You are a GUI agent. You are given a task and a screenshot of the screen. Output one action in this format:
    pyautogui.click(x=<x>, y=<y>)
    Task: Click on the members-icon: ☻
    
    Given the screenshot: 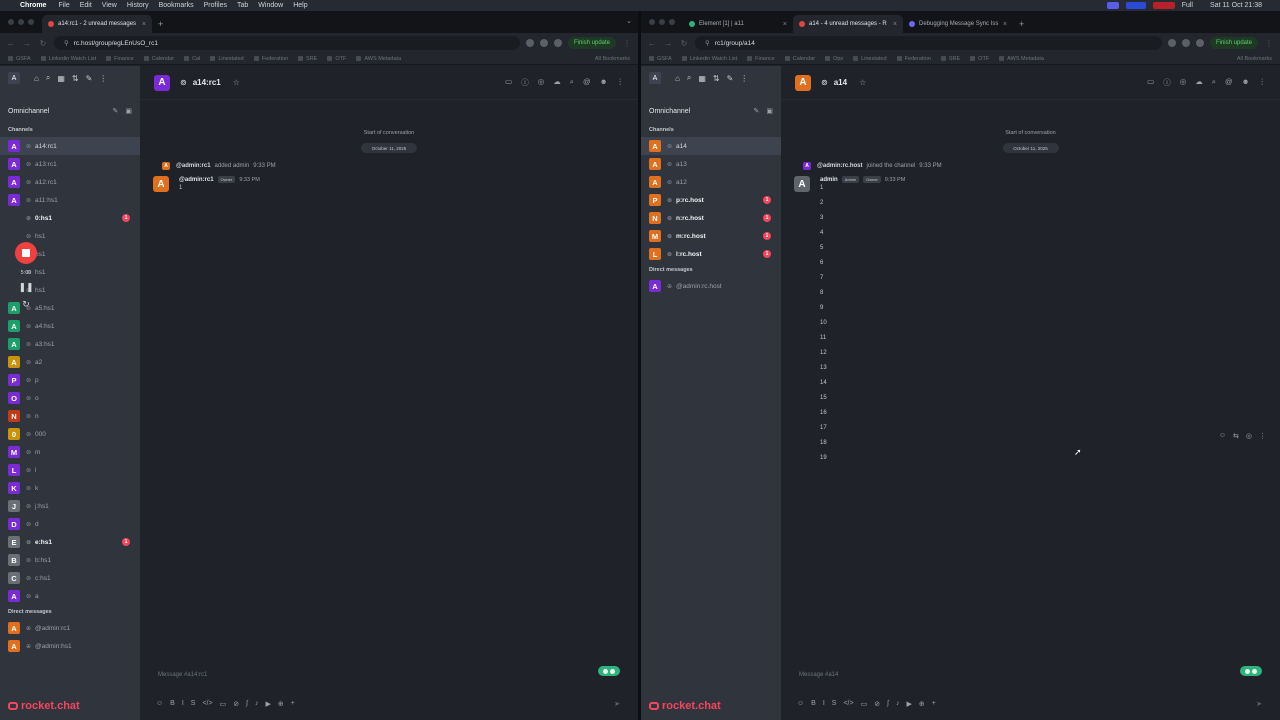 What is the action you would take?
    pyautogui.click(x=604, y=82)
    